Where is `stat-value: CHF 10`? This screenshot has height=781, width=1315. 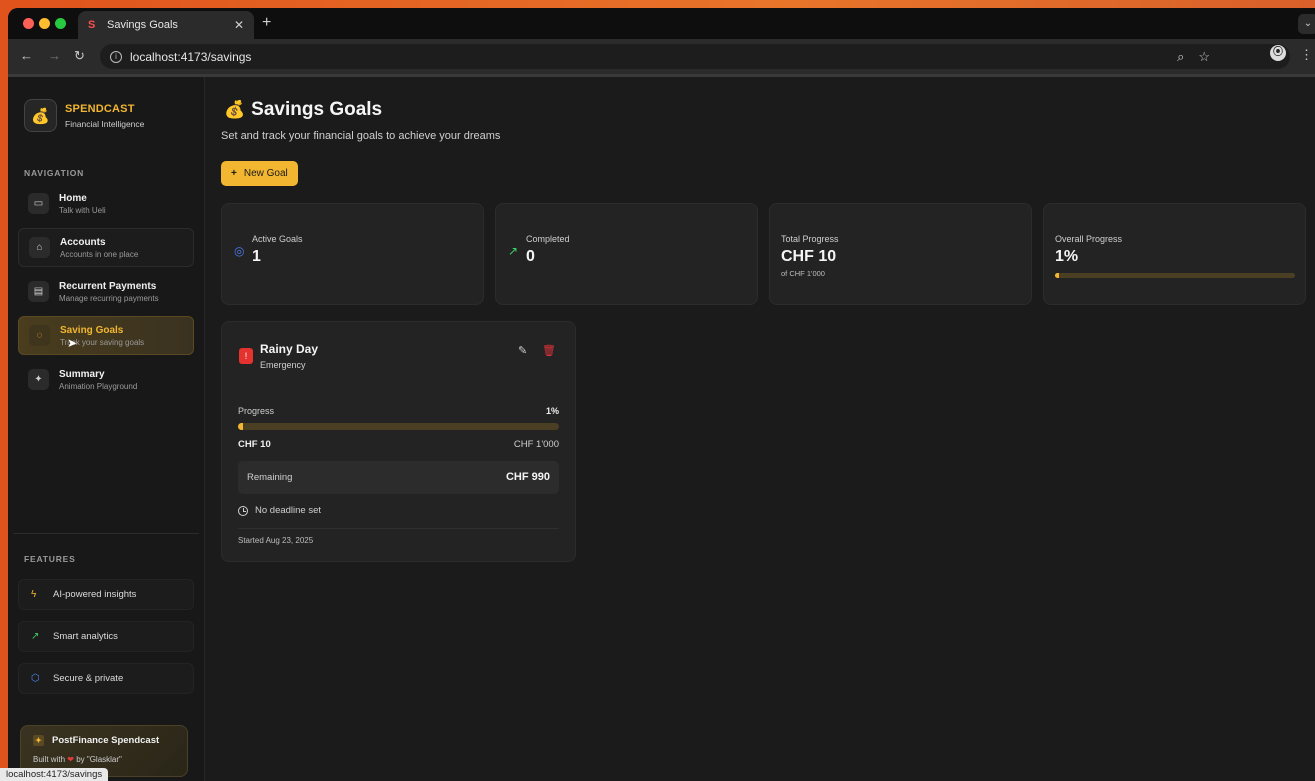 stat-value: CHF 10 is located at coordinates (809, 256).